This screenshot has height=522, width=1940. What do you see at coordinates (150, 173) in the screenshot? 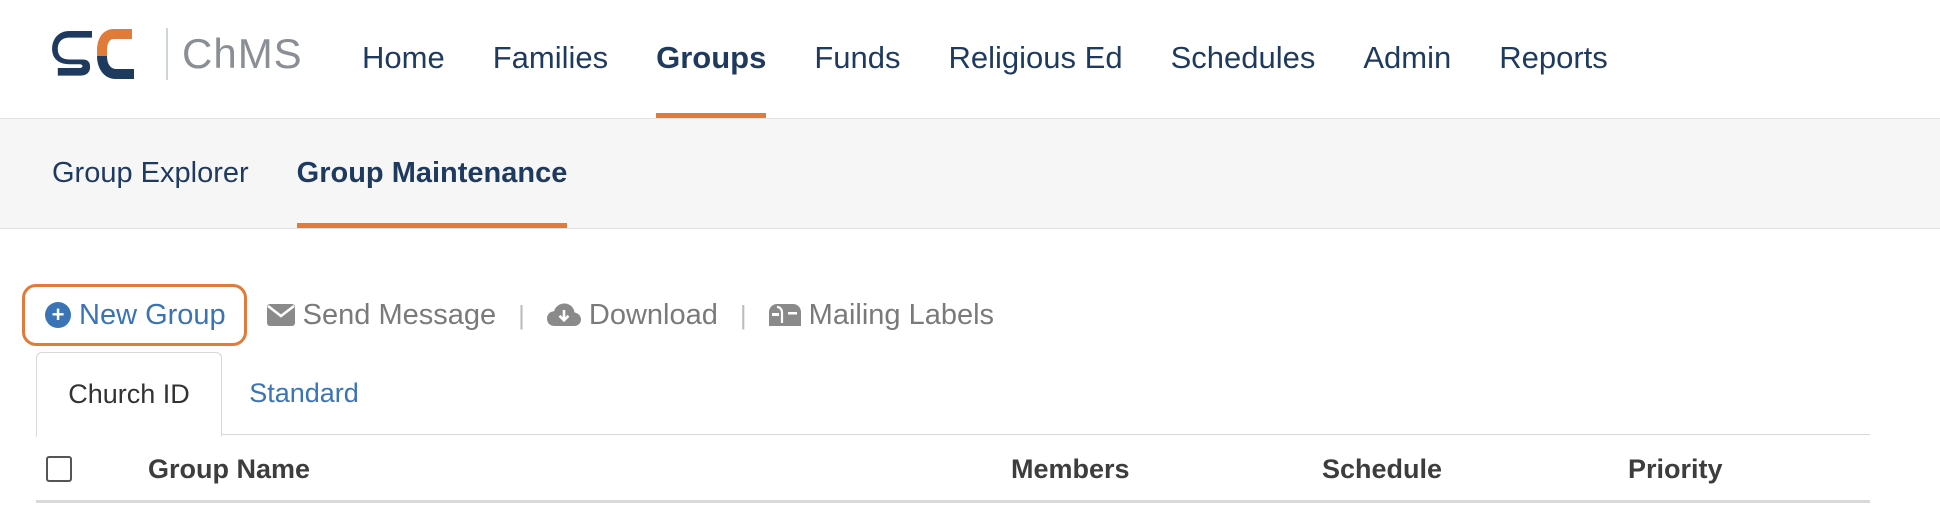
I see `subnav-item-group-explorer: Group Explorer` at bounding box center [150, 173].